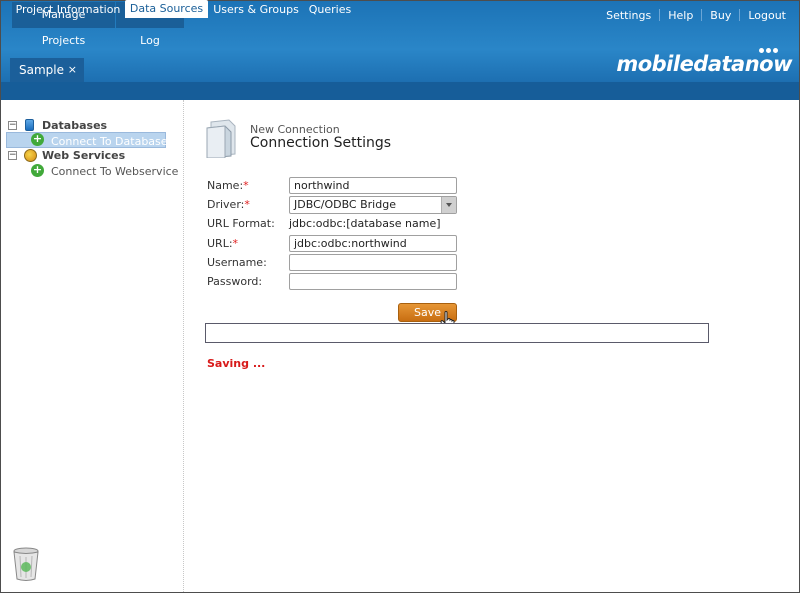  I want to click on database-icon, so click(29, 125).